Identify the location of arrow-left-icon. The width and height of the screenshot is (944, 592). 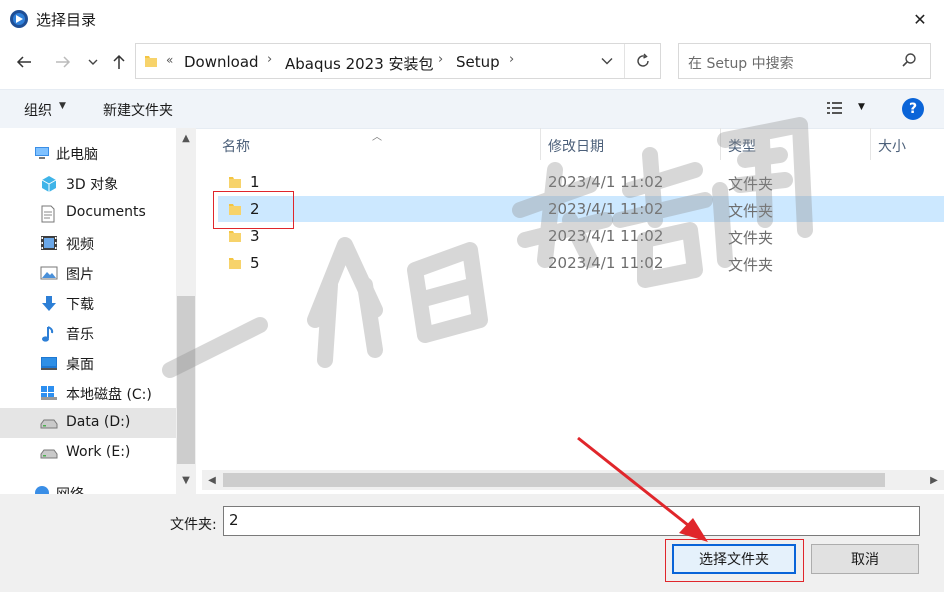
(23, 62).